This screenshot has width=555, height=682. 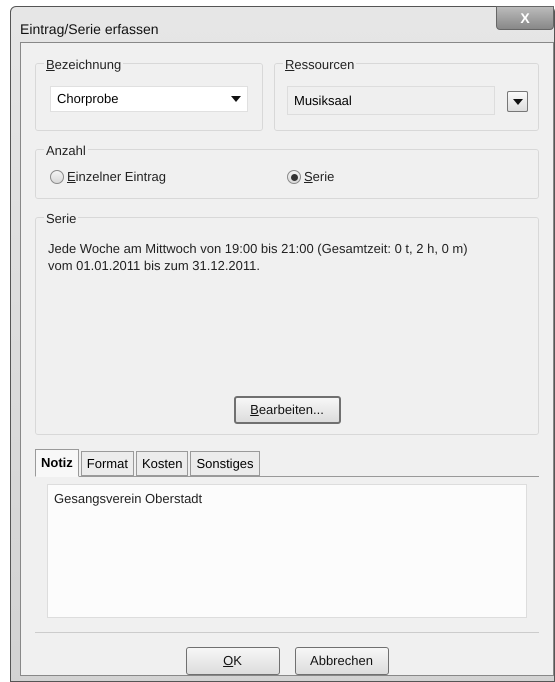 What do you see at coordinates (149, 99) in the screenshot?
I see `bezeichnung-dropdown: Chorprobe` at bounding box center [149, 99].